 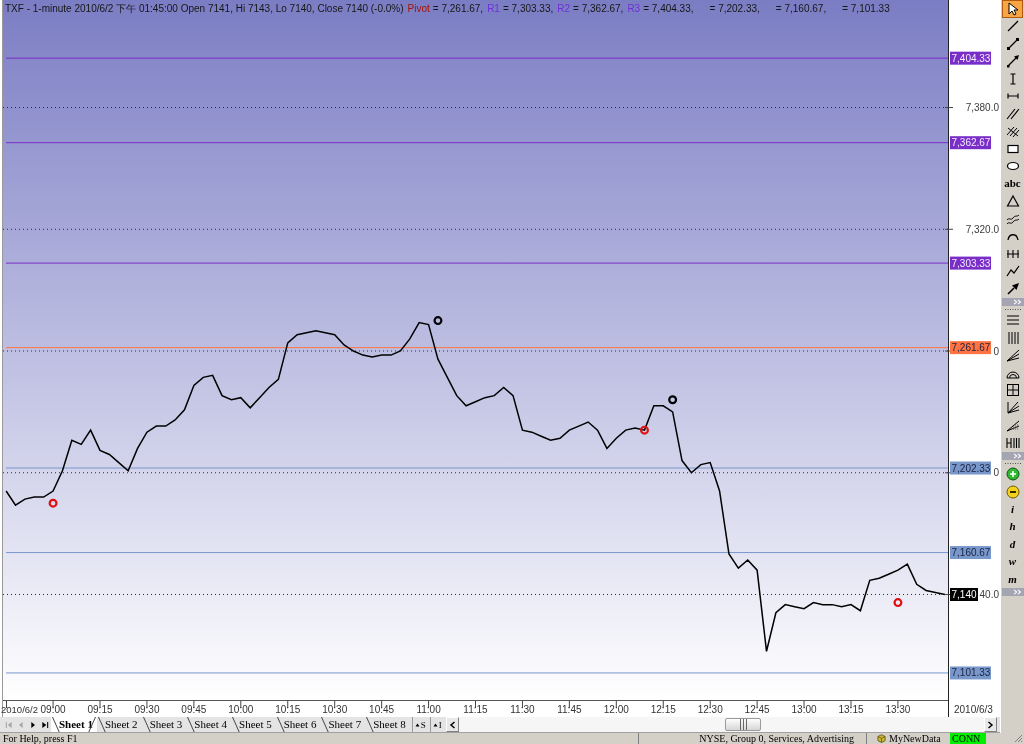 What do you see at coordinates (119, 724) in the screenshot?
I see `sheet-tab: Sheet 2` at bounding box center [119, 724].